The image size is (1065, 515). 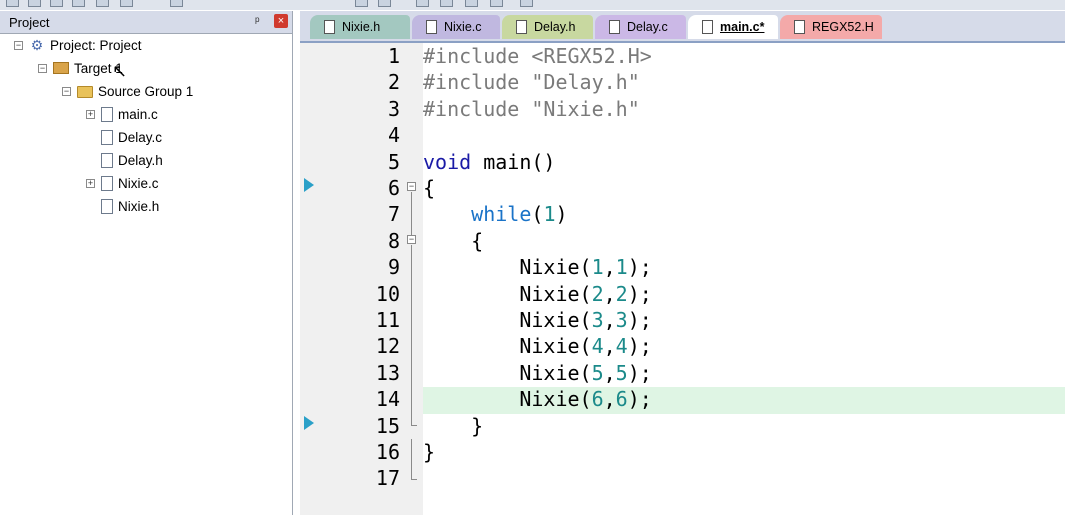 I want to click on code-line: void main(), so click(x=489, y=162).